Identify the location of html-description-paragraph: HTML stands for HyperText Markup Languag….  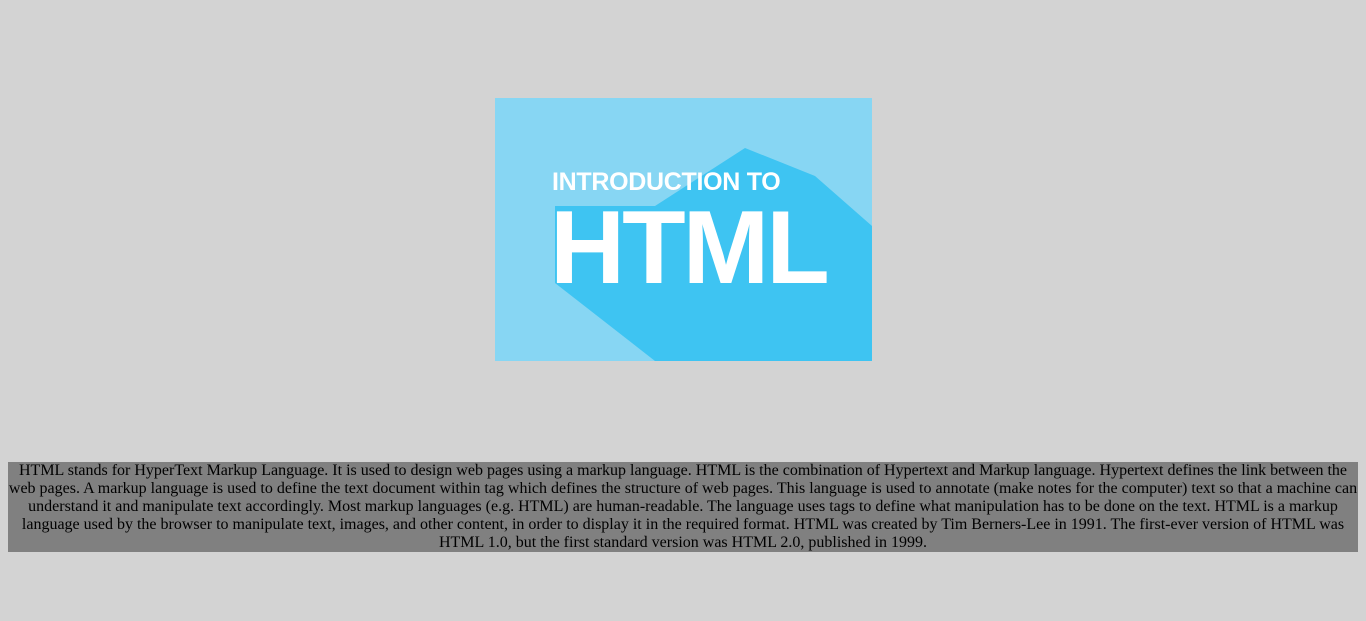
(683, 507).